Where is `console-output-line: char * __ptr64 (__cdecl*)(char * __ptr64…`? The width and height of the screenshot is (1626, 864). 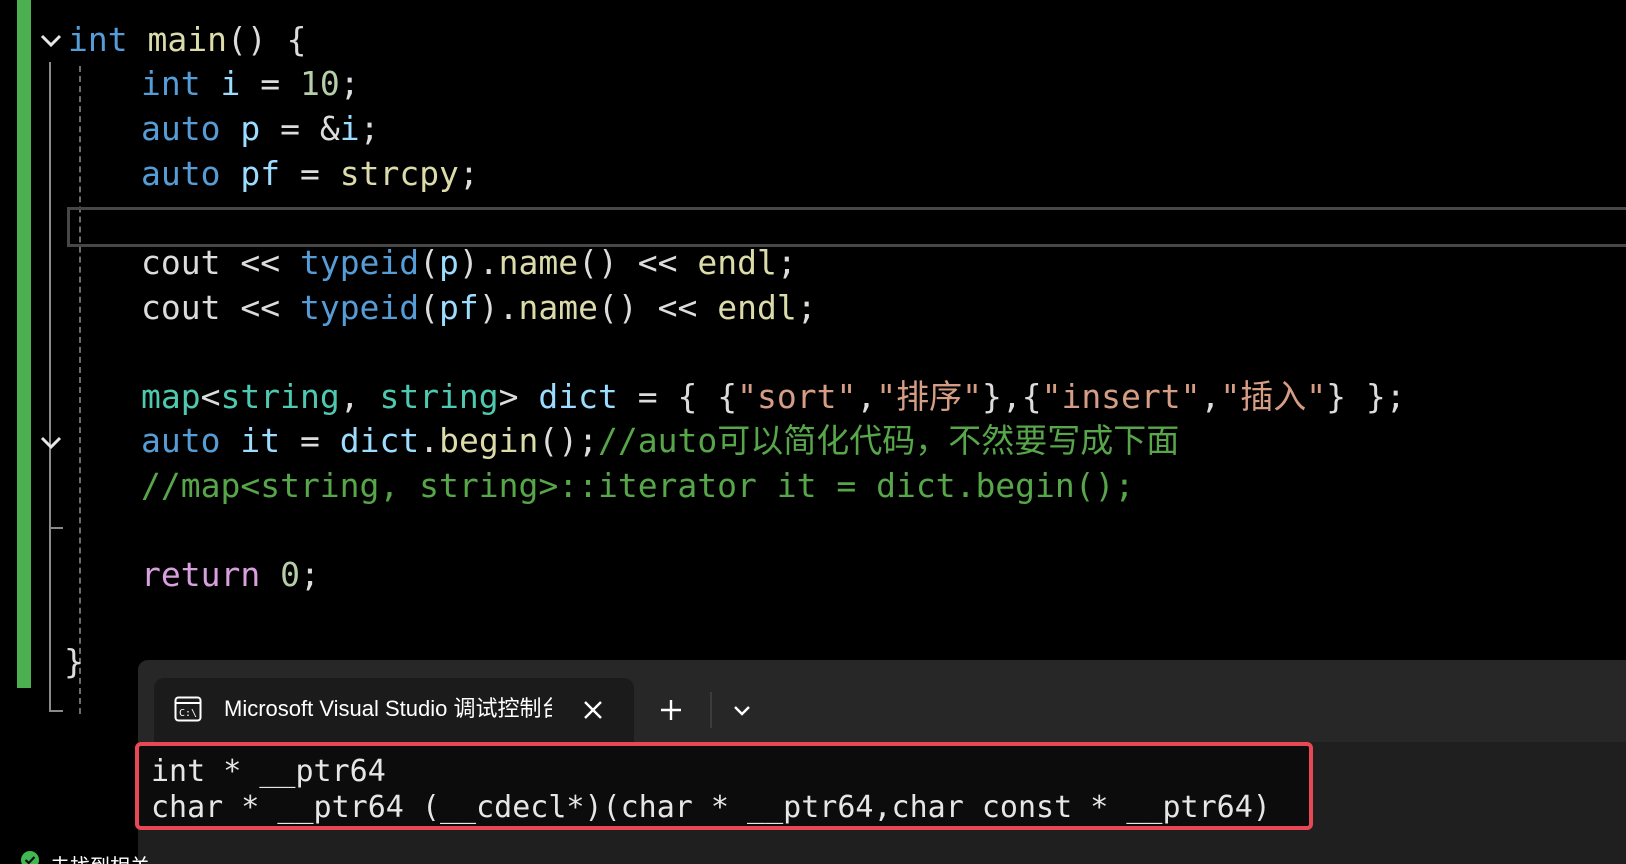 console-output-line: char * __ptr64 (__cdecl*)(char * __ptr64… is located at coordinates (711, 807).